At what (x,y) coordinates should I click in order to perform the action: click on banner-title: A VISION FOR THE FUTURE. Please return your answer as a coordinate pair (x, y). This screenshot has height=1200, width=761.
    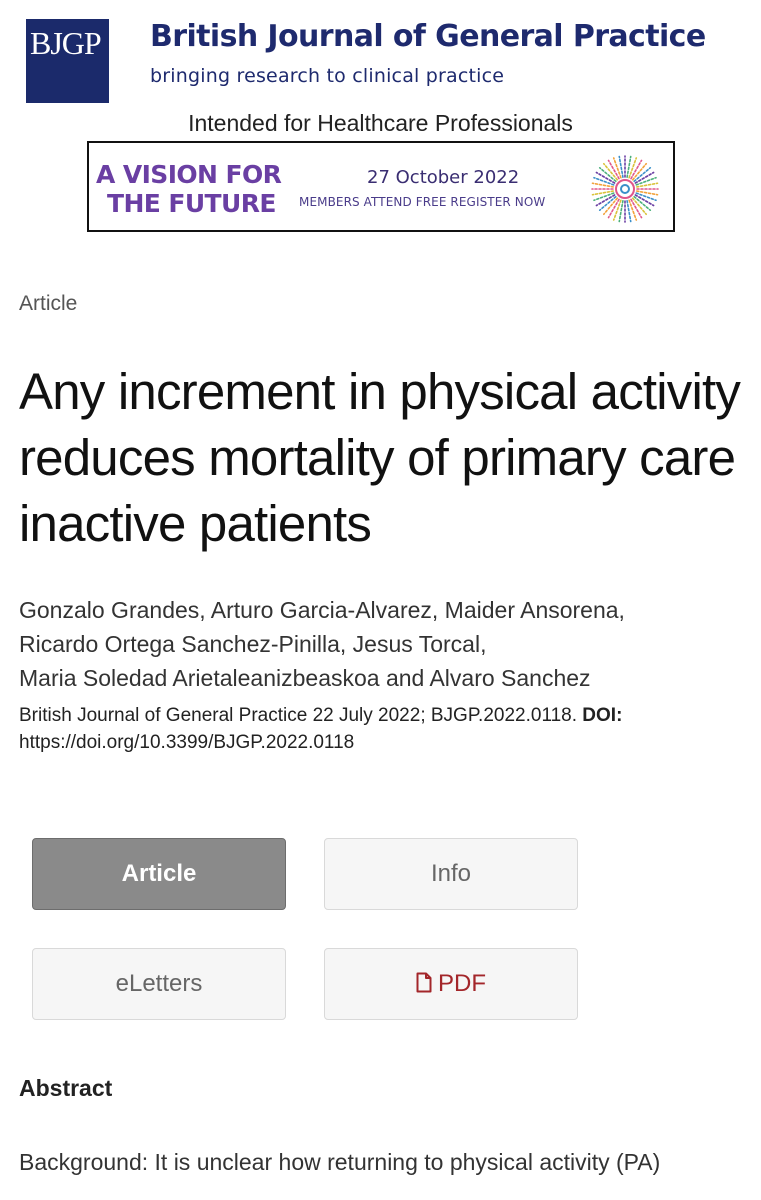
    Looking at the image, I should click on (189, 189).